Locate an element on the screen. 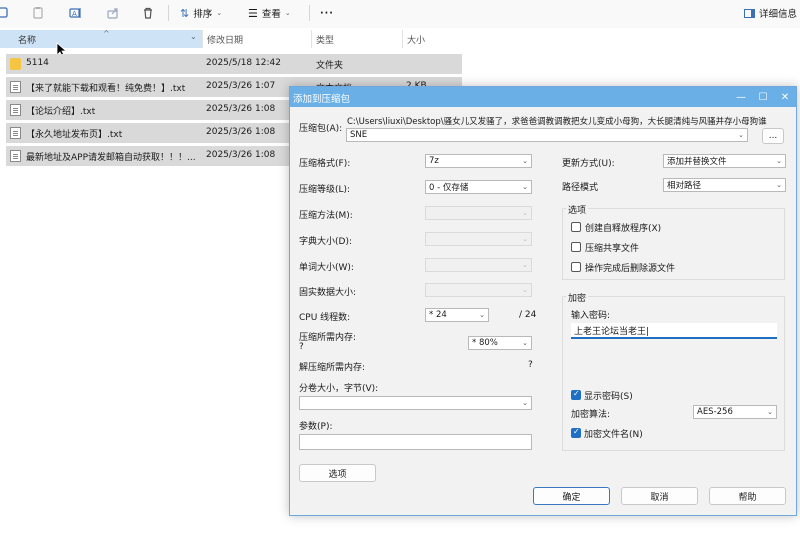 Image resolution: width=800 pixels, height=553 pixels. column-header-name: 名称 ^ ⌄ is located at coordinates (101, 38).